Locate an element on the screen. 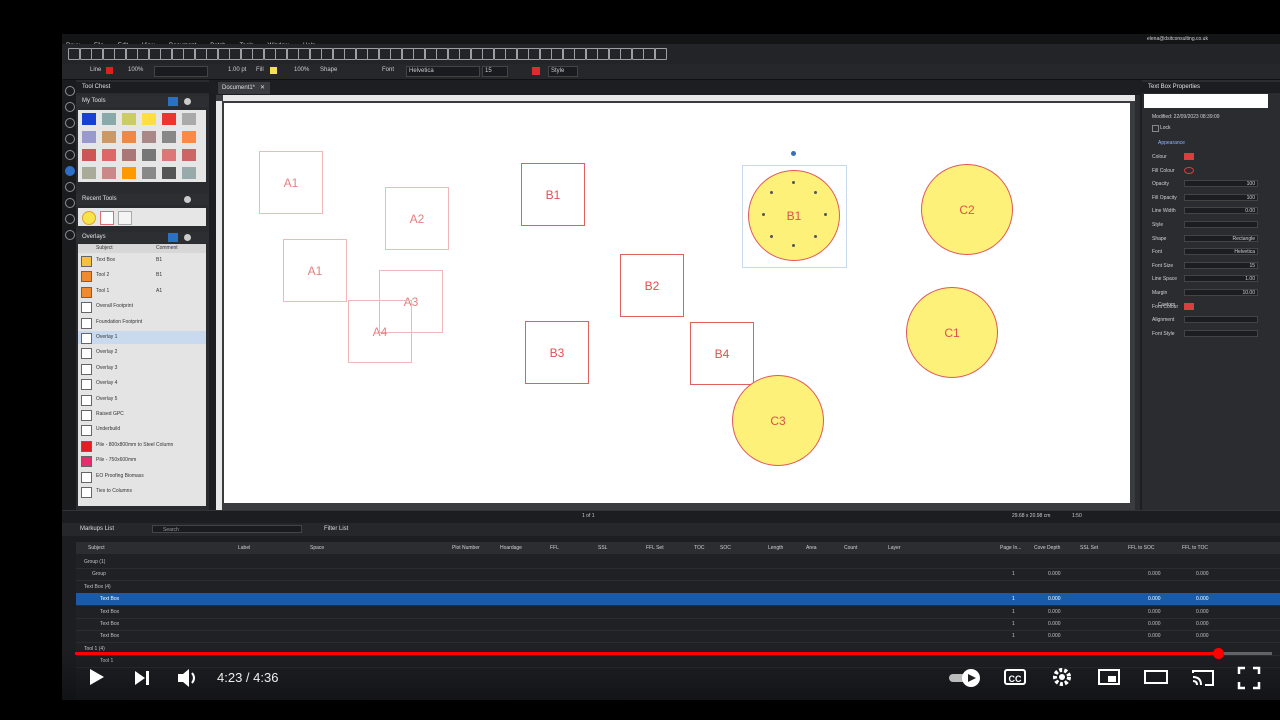 This screenshot has width=1280, height=720. column-header: Plot Number is located at coordinates (466, 548).